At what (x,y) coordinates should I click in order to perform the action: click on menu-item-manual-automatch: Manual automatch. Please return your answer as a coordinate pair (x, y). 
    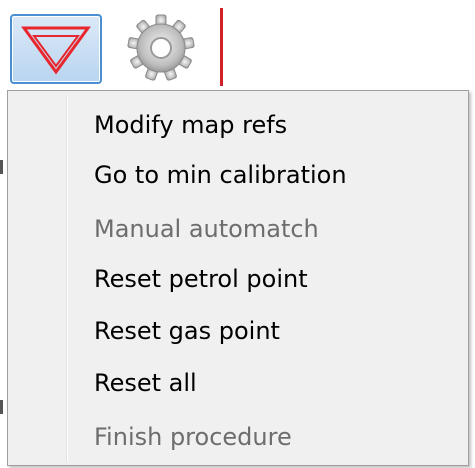
    Looking at the image, I should click on (206, 229).